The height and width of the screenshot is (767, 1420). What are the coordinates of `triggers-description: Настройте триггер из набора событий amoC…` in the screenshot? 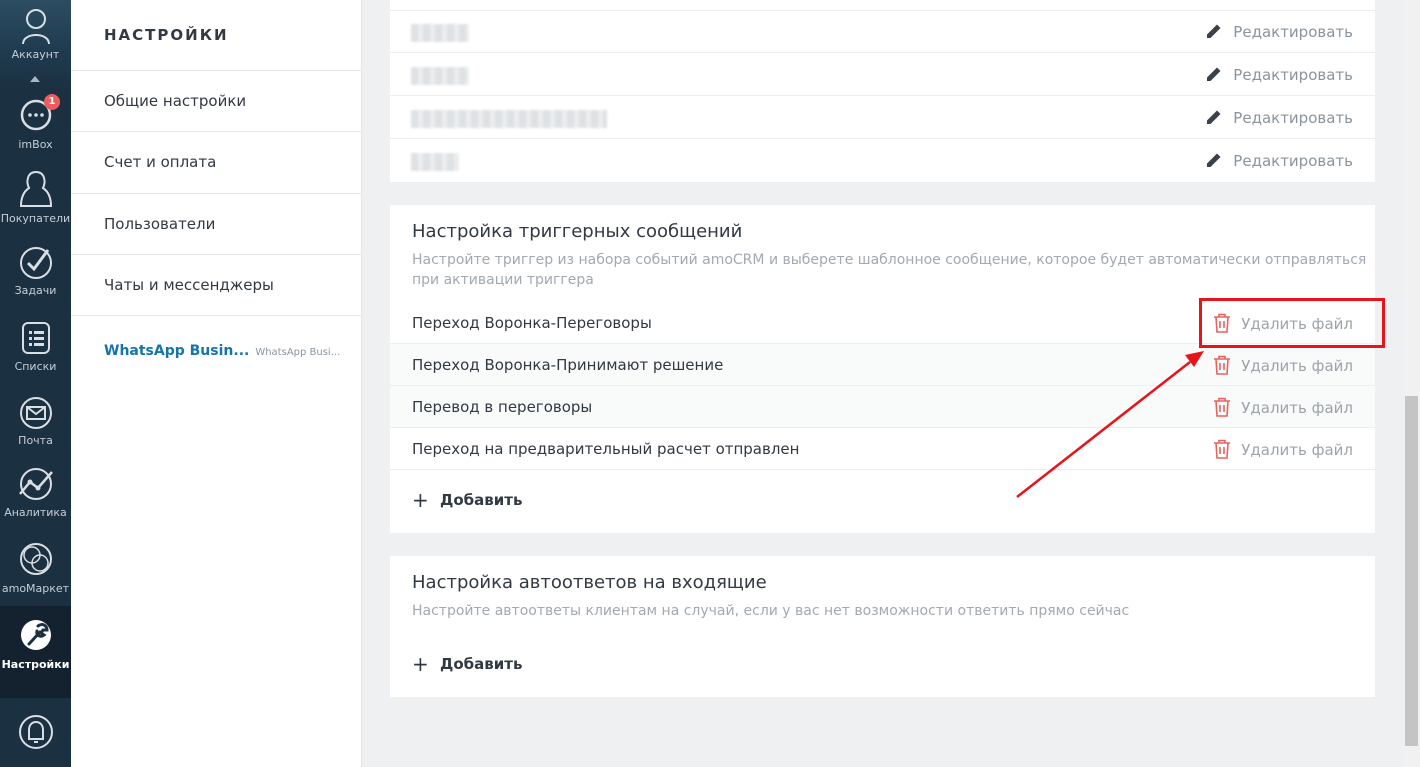 It's located at (889, 270).